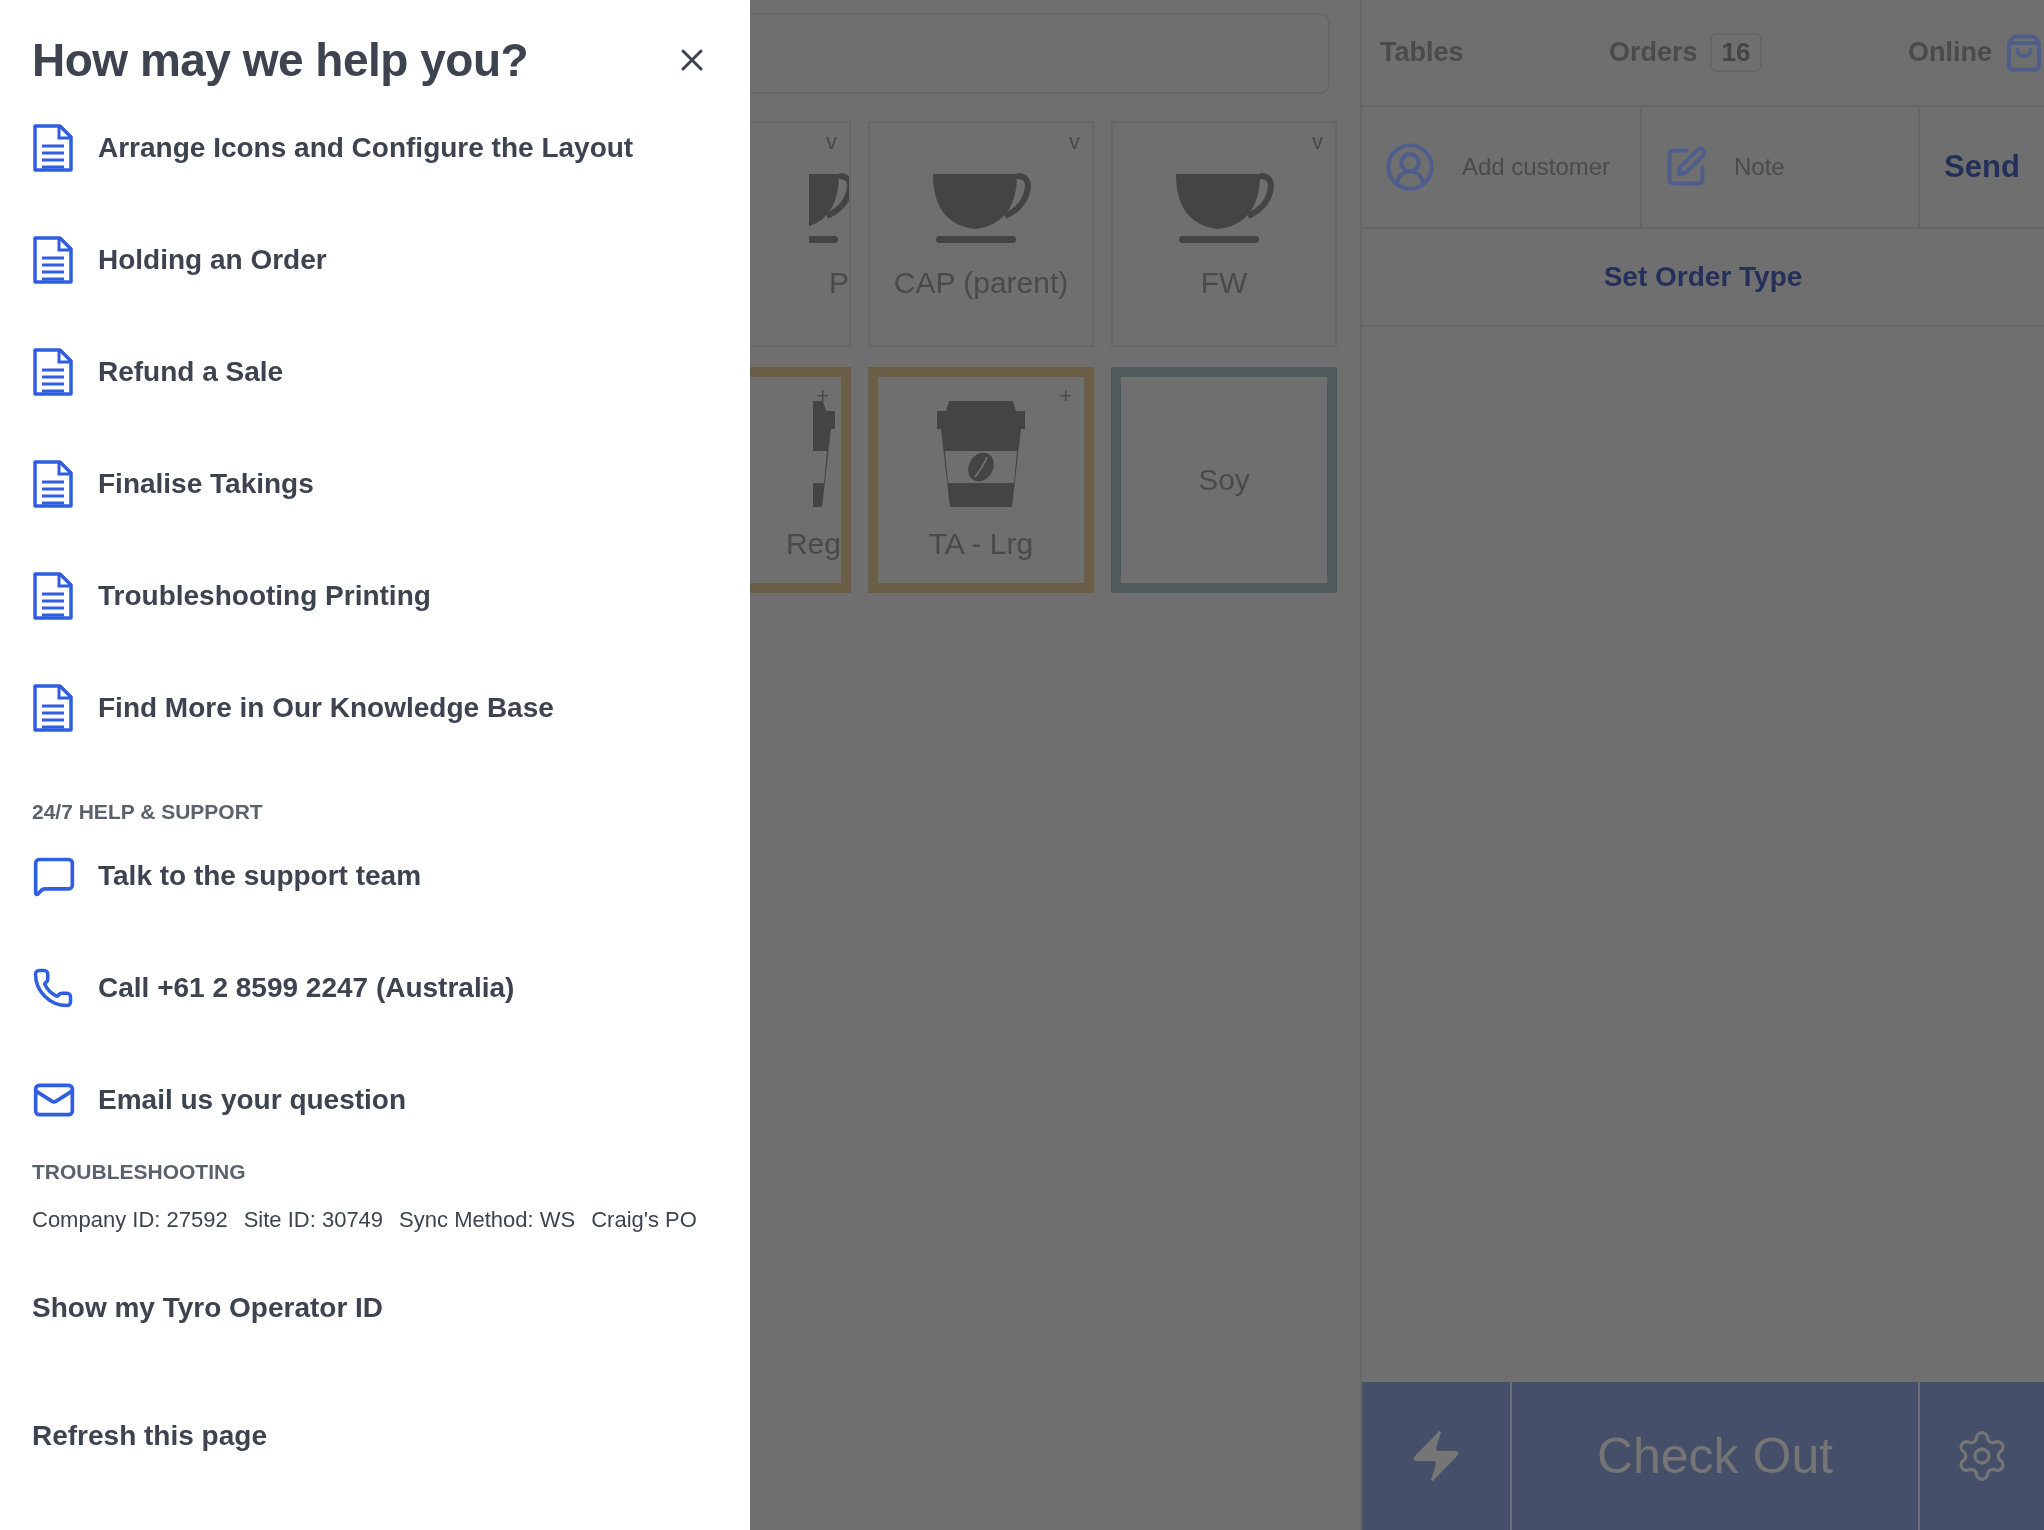 The image size is (2044, 1530). I want to click on send-button: Send, so click(1982, 167).